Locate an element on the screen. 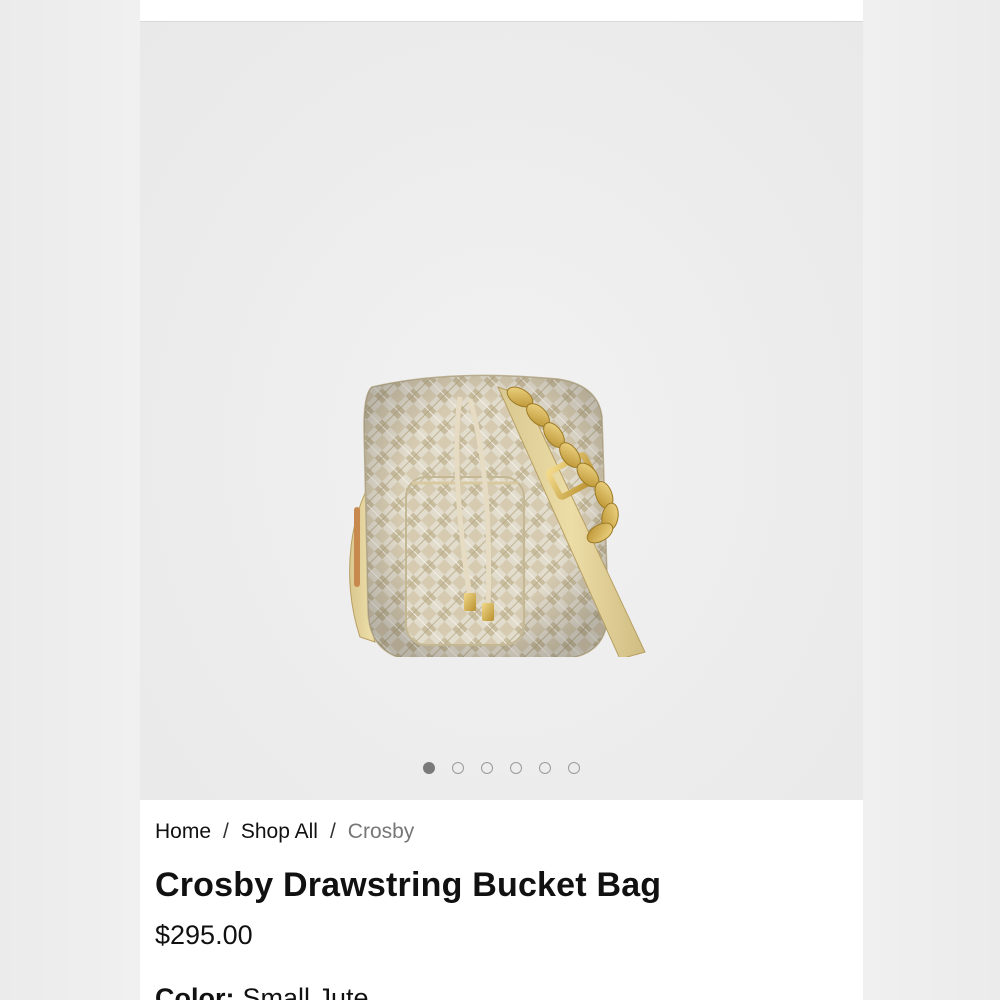  color-value: Small Jute is located at coordinates (305, 991).